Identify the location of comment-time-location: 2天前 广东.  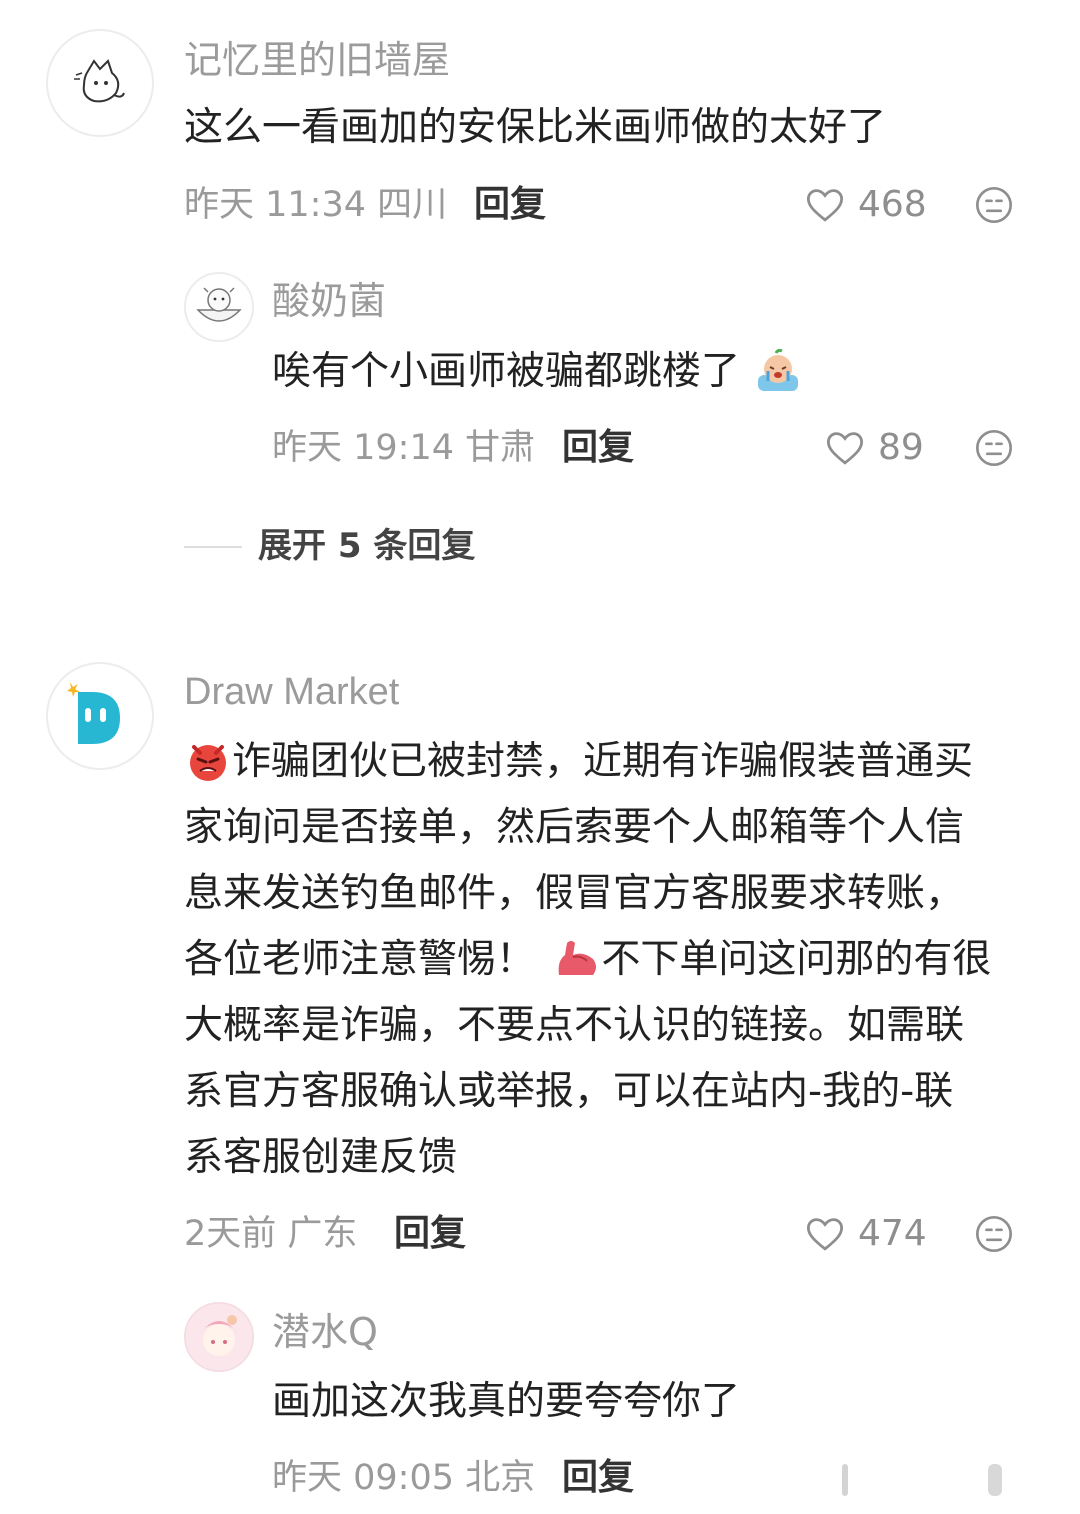
(271, 1234).